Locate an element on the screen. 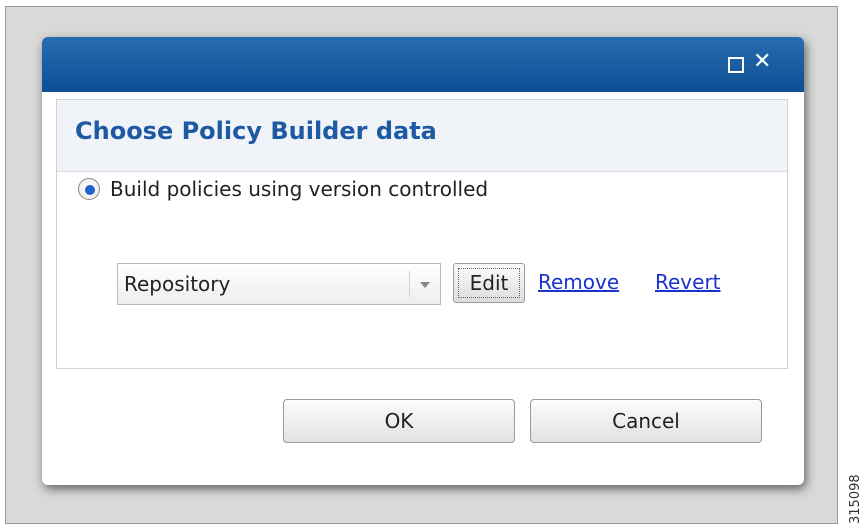 The image size is (867, 531). dialog-title: Choose Policy Builder data is located at coordinates (256, 131).